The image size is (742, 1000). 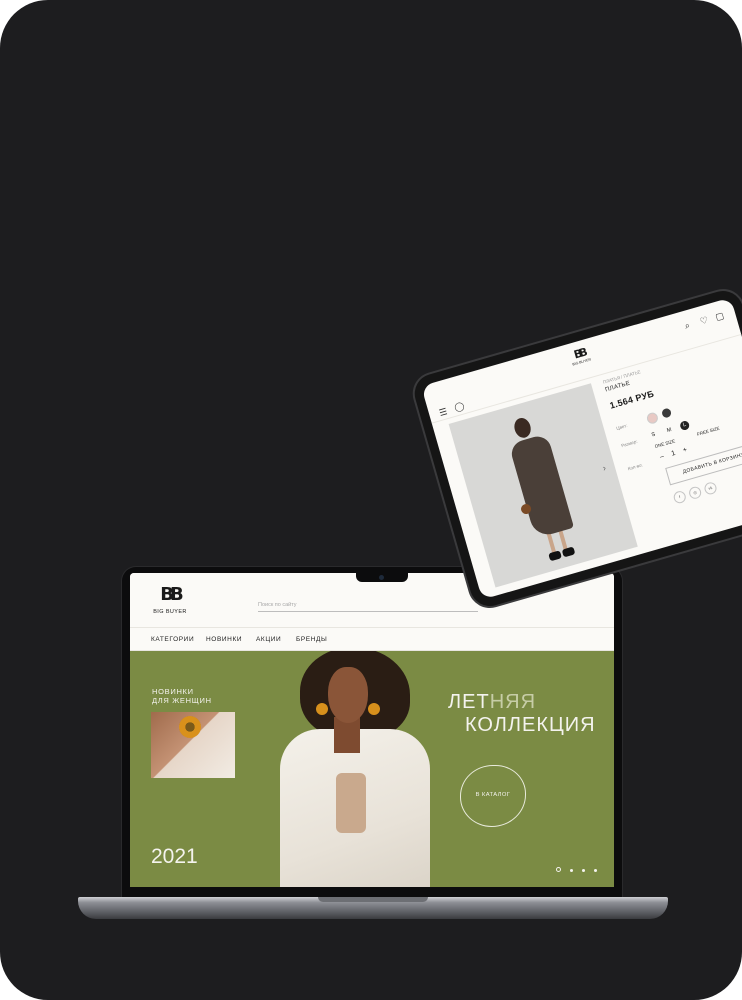 I want to click on earring-image, so click(x=190, y=727).